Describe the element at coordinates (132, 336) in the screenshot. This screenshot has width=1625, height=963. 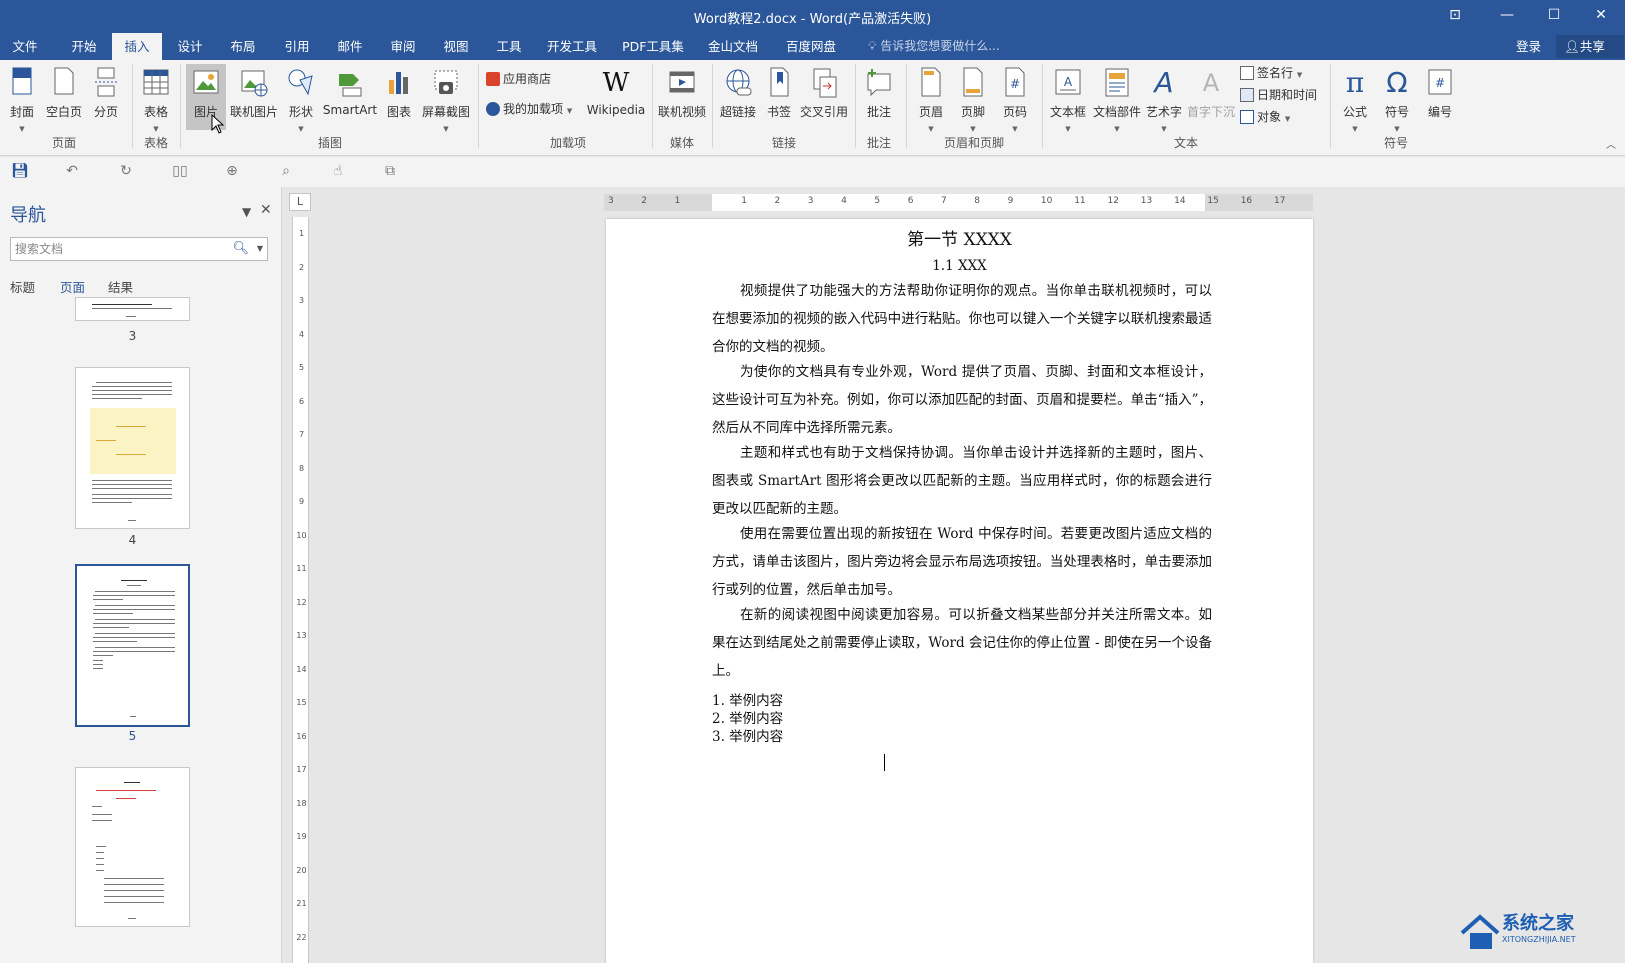
I see `page-number-3: 3` at that location.